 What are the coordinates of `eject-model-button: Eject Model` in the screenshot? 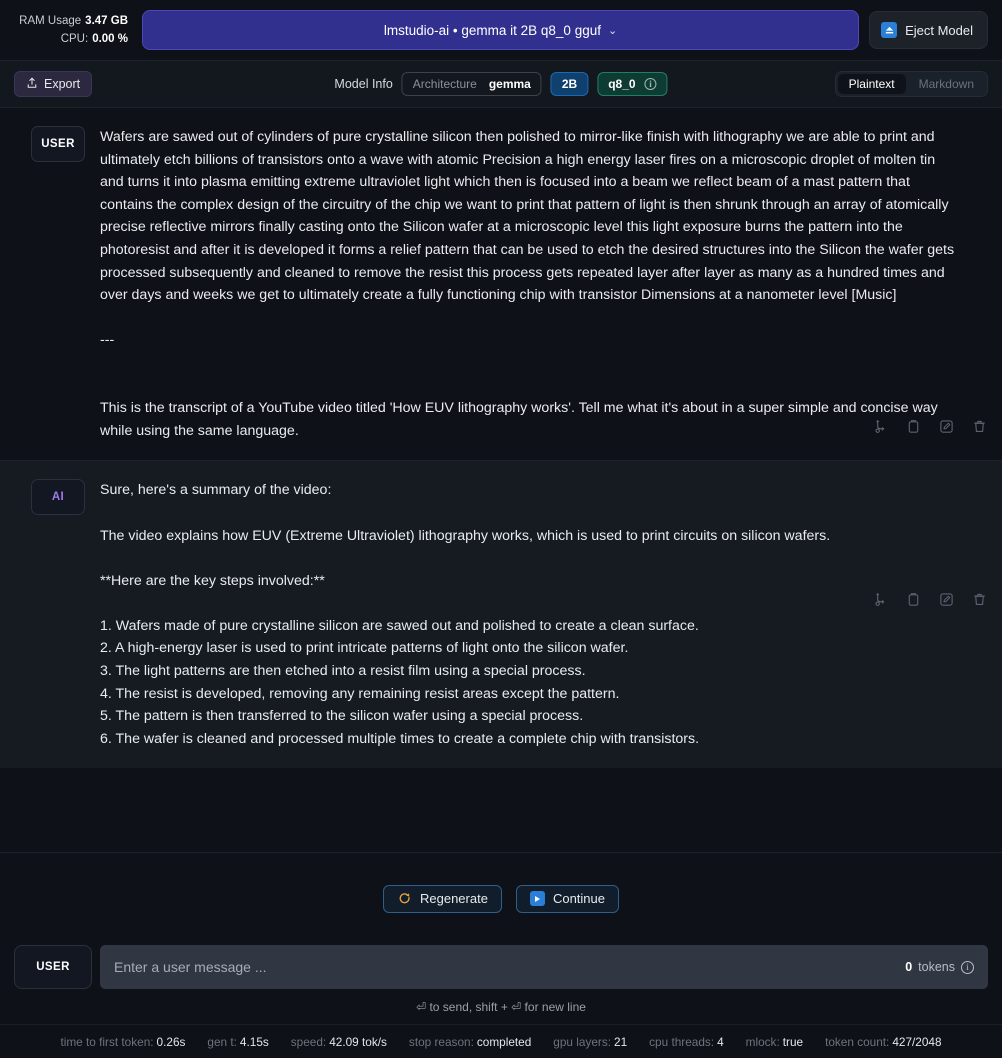 It's located at (928, 30).